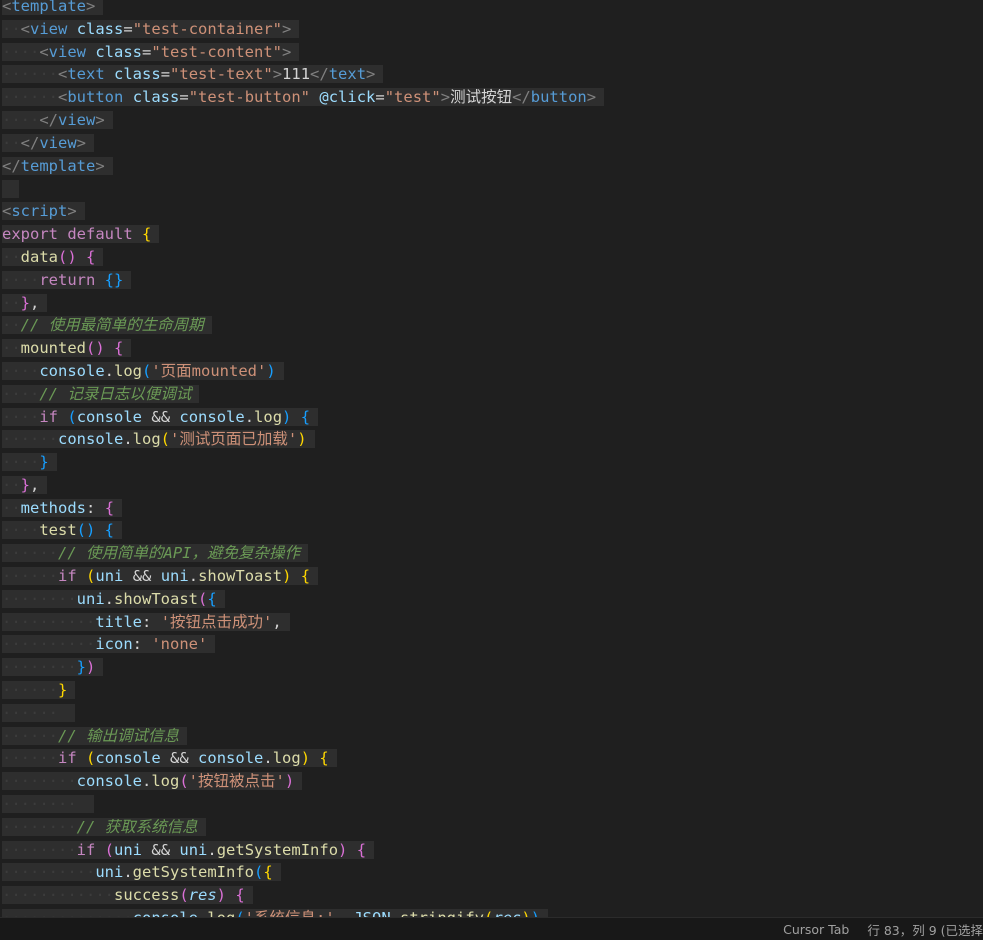 The image size is (983, 940). What do you see at coordinates (39, 690) in the screenshot?
I see `code-line: ······}` at bounding box center [39, 690].